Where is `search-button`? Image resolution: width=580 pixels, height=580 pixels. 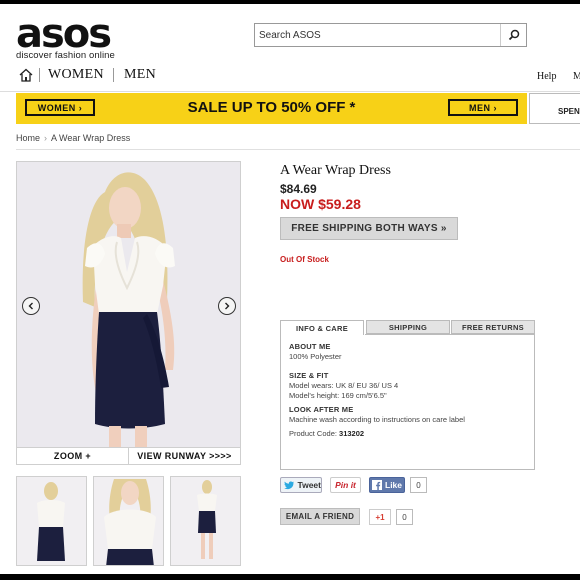 search-button is located at coordinates (513, 35).